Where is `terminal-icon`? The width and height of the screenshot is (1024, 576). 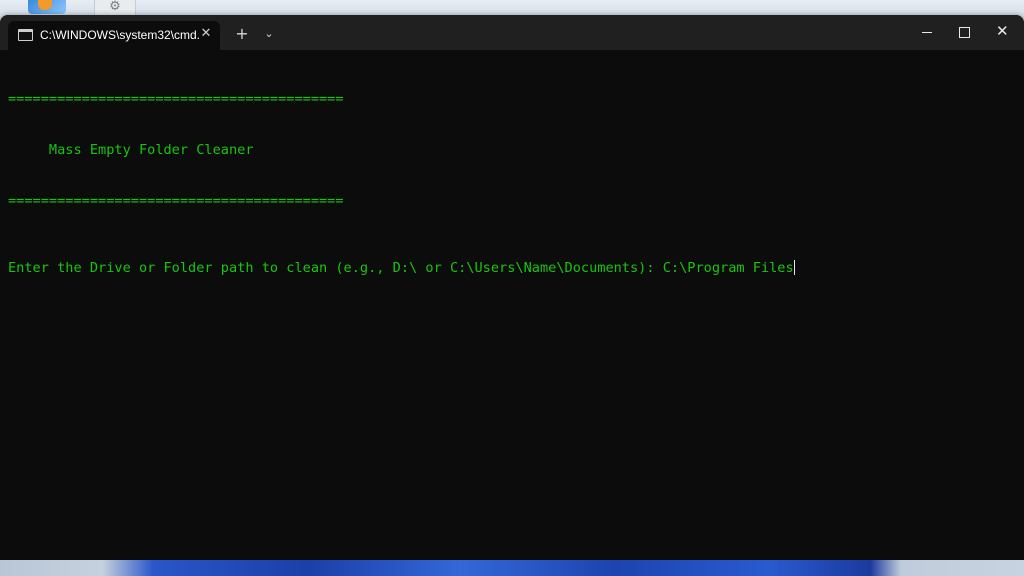 terminal-icon is located at coordinates (25, 35).